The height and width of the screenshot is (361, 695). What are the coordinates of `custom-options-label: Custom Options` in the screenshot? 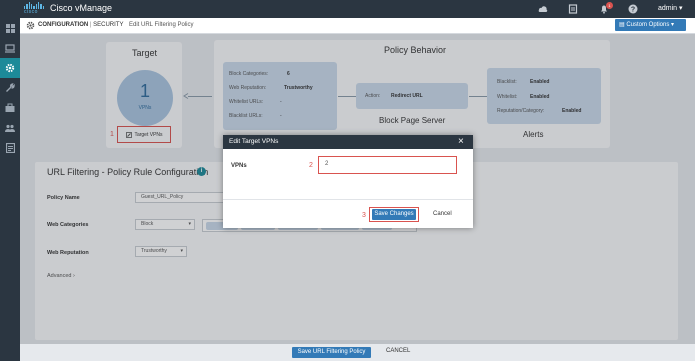 It's located at (648, 25).